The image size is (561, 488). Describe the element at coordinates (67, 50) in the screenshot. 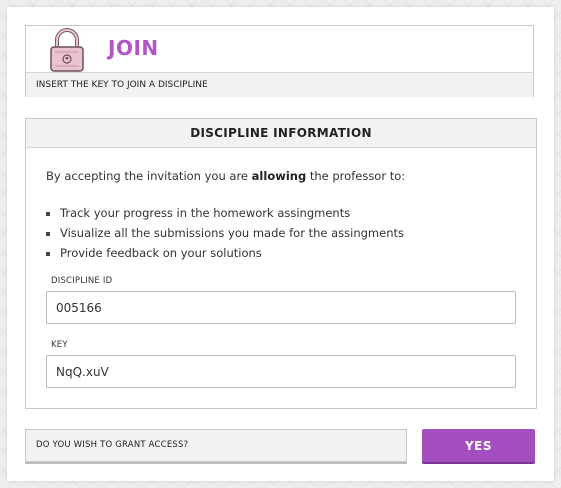

I see `padlock-icon` at that location.